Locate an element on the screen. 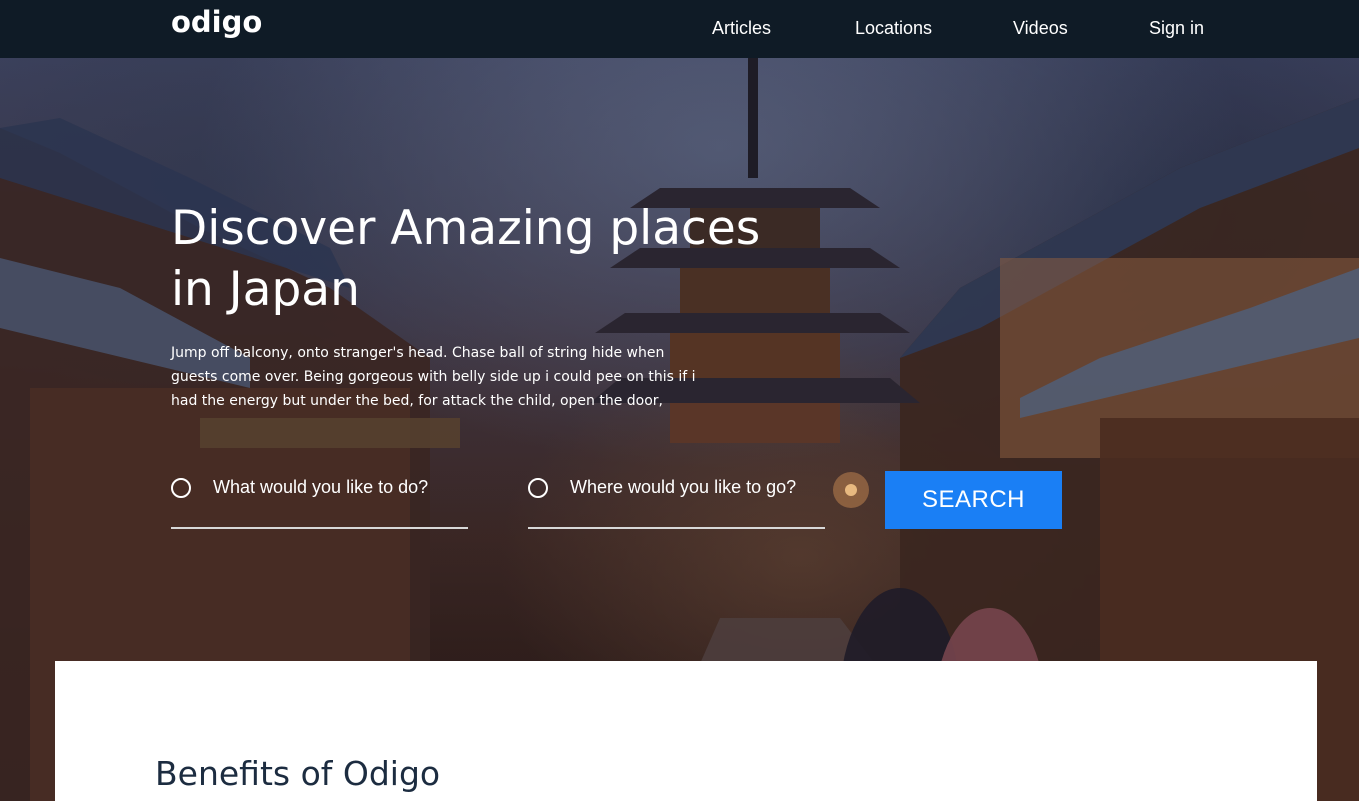 This screenshot has height=801, width=1359. location-search-field is located at coordinates (676, 501).